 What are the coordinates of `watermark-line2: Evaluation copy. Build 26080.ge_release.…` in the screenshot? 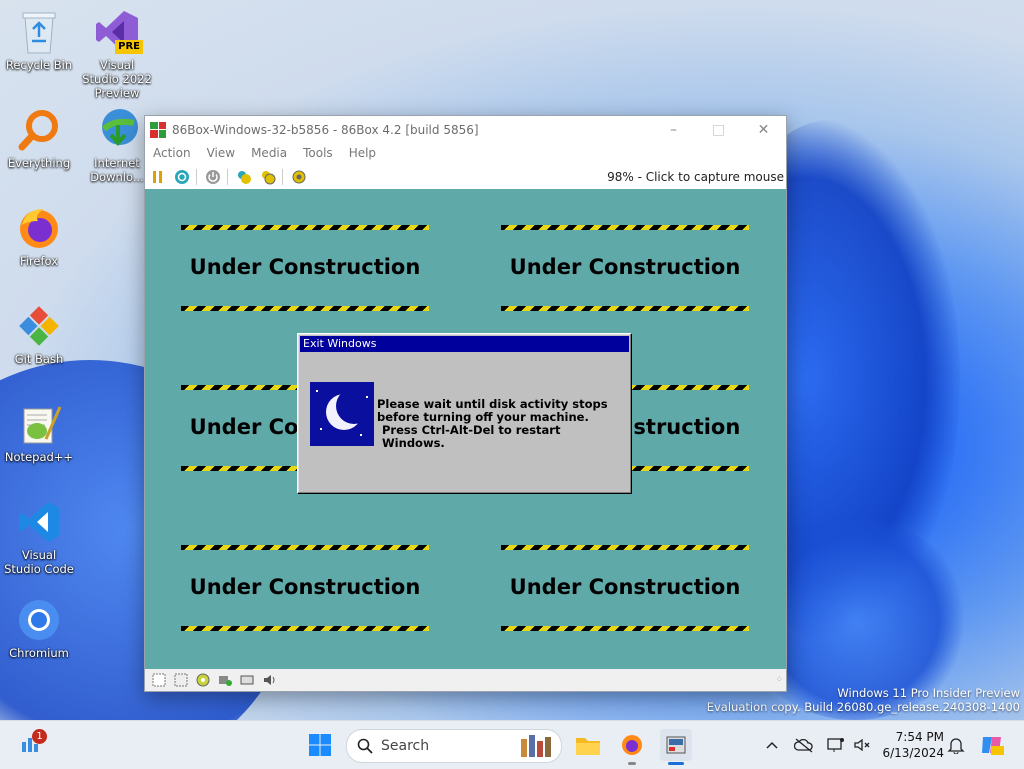 It's located at (863, 707).